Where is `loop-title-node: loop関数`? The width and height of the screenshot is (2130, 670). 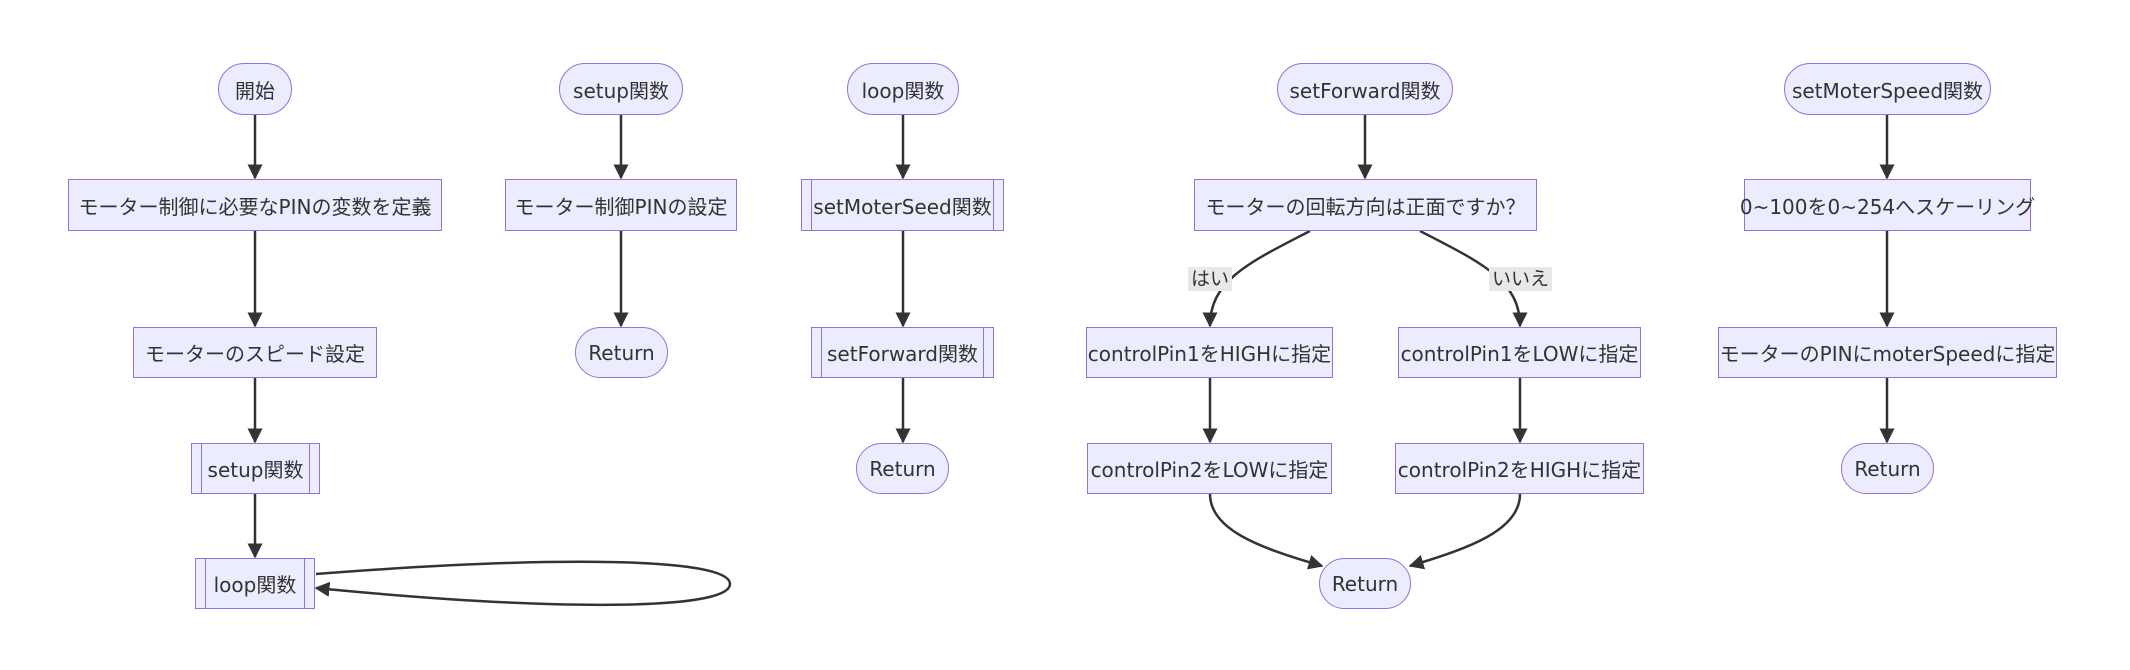 loop-title-node: loop関数 is located at coordinates (903, 89).